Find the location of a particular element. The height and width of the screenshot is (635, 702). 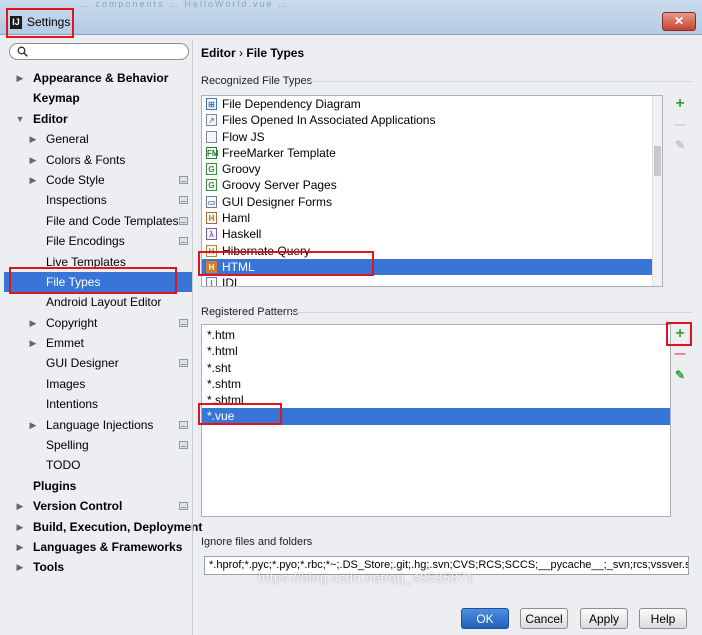

tree-item-file-types: File Types is located at coordinates (98, 282).